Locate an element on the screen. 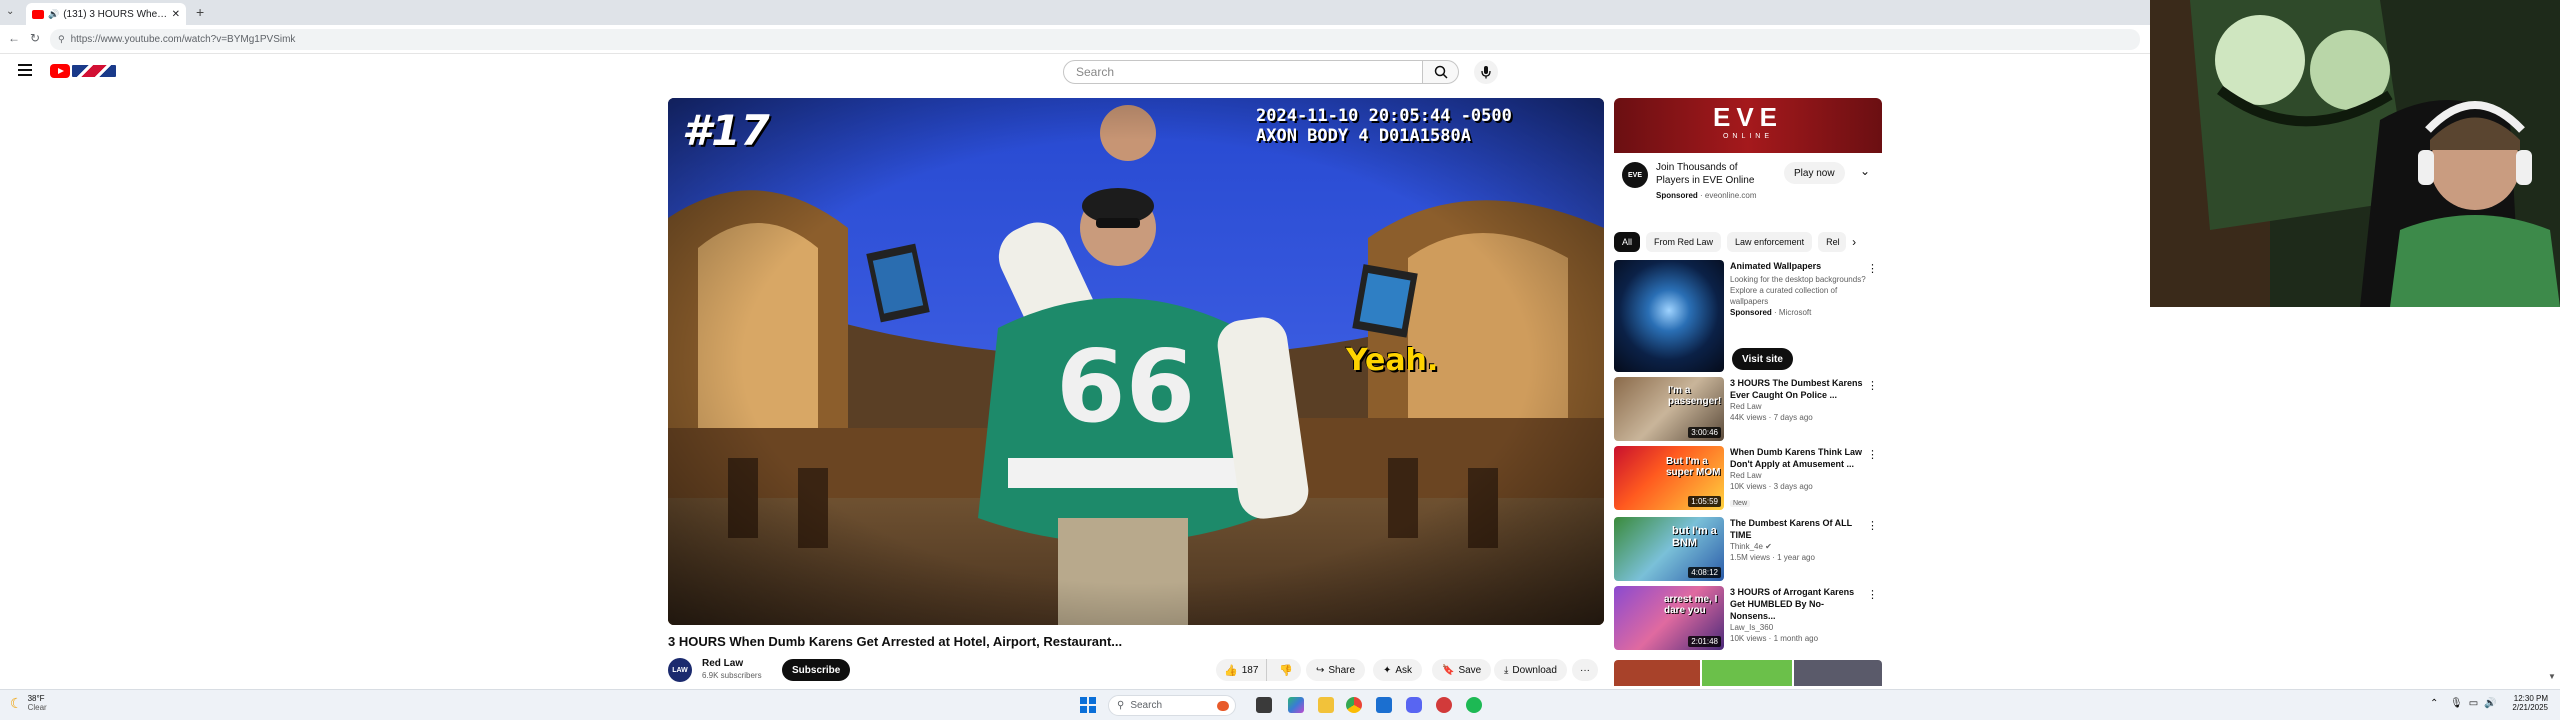  bodycam-device-id: AXON BODY 4 D01A1580A is located at coordinates (1363, 136).